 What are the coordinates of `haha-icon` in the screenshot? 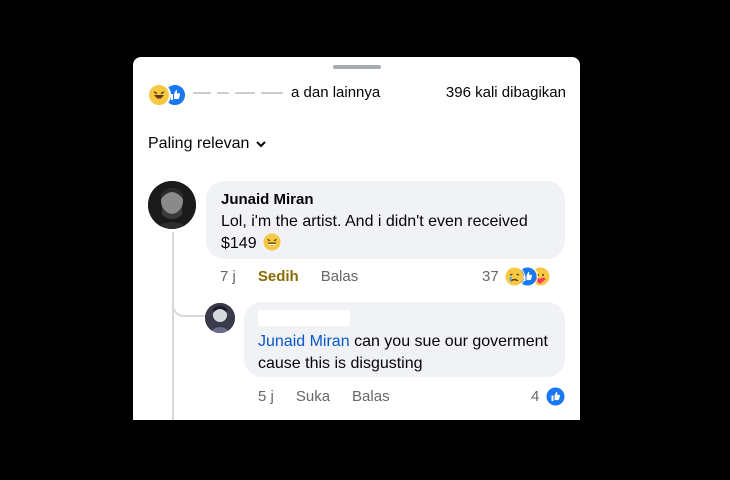 It's located at (159, 95).